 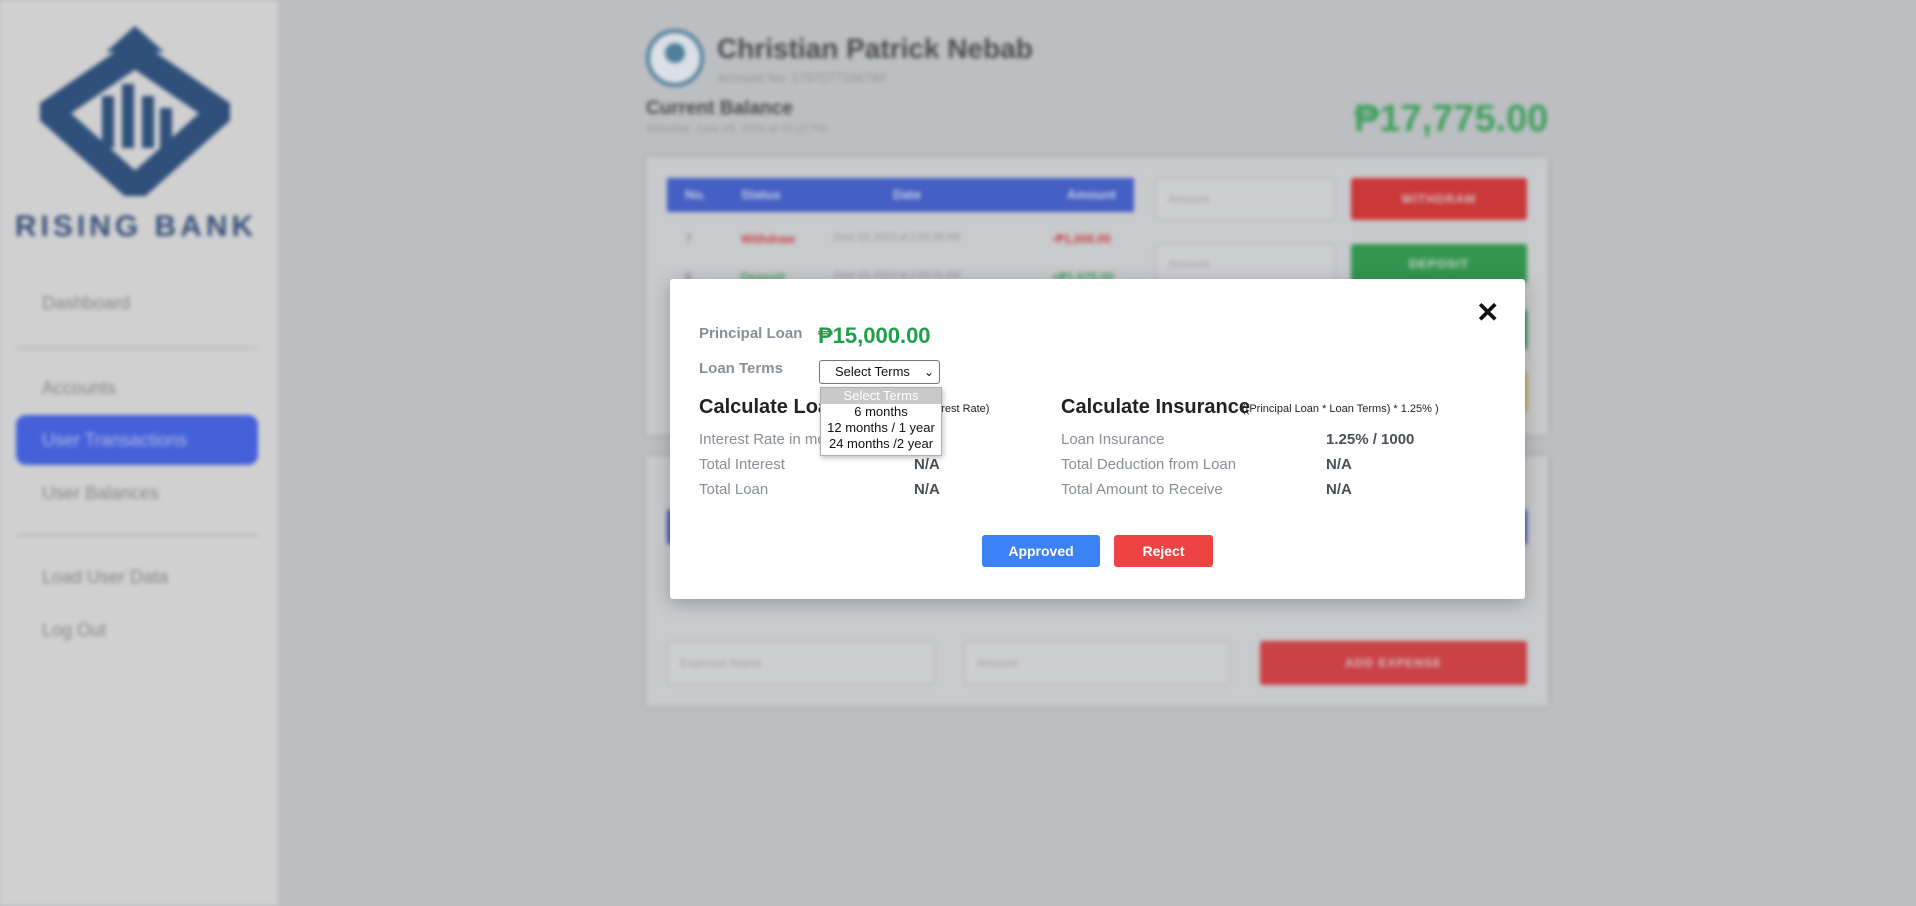 What do you see at coordinates (881, 412) in the screenshot?
I see `dropdown-option: 6 months` at bounding box center [881, 412].